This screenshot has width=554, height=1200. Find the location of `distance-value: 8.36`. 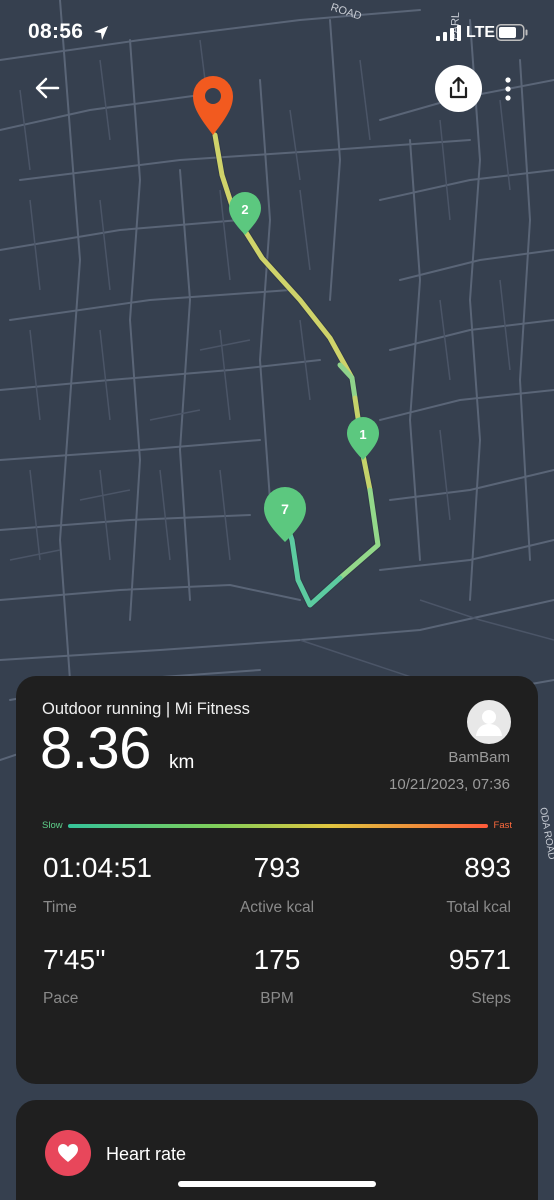

distance-value: 8.36 is located at coordinates (95, 748).